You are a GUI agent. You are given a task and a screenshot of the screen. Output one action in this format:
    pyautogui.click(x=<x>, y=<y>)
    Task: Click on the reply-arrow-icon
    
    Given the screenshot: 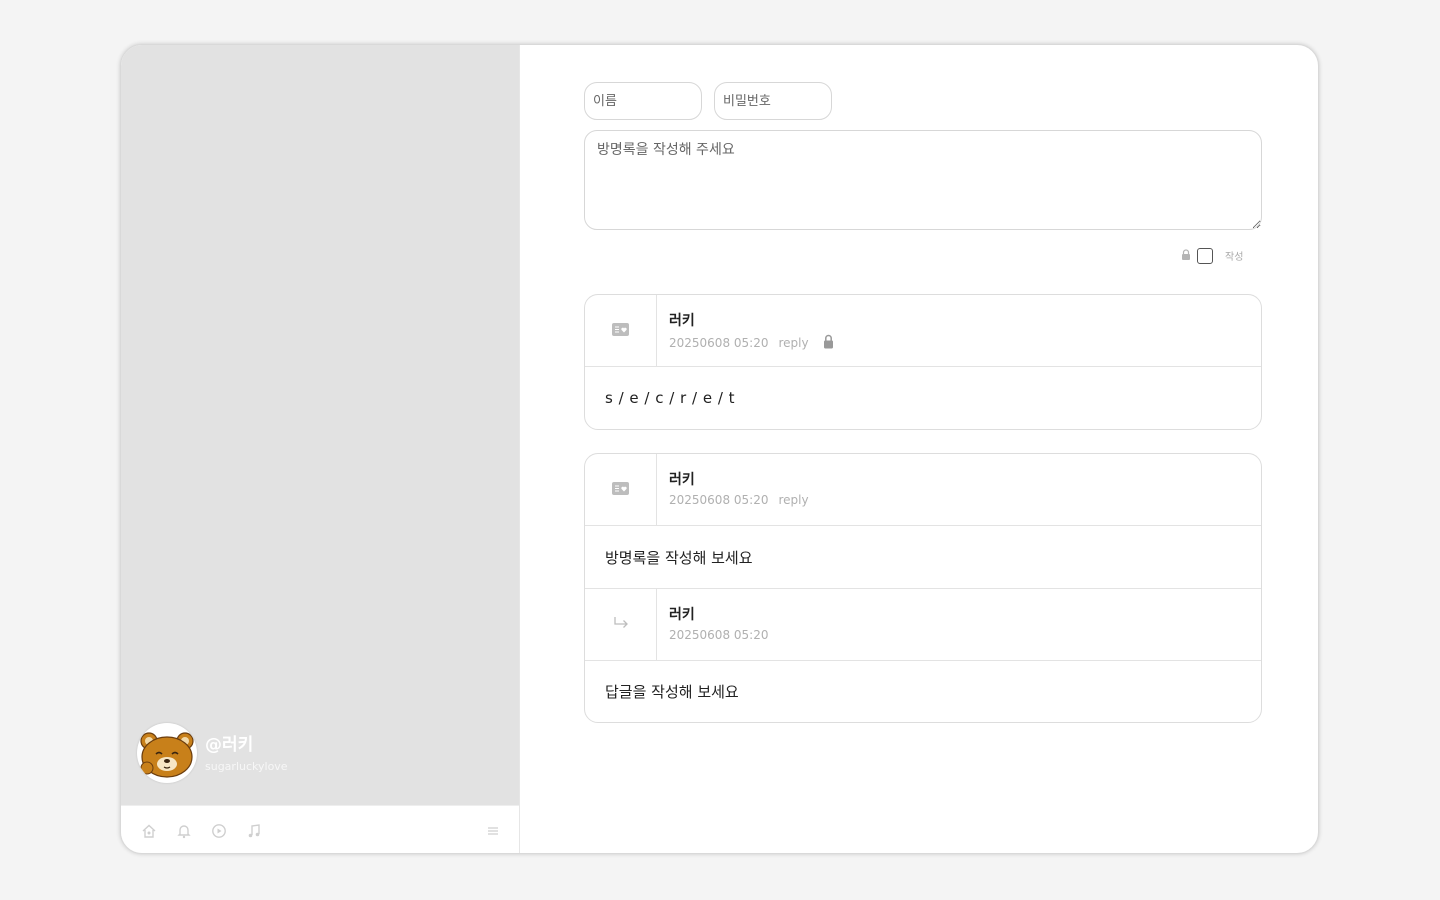 What is the action you would take?
    pyautogui.click(x=621, y=624)
    